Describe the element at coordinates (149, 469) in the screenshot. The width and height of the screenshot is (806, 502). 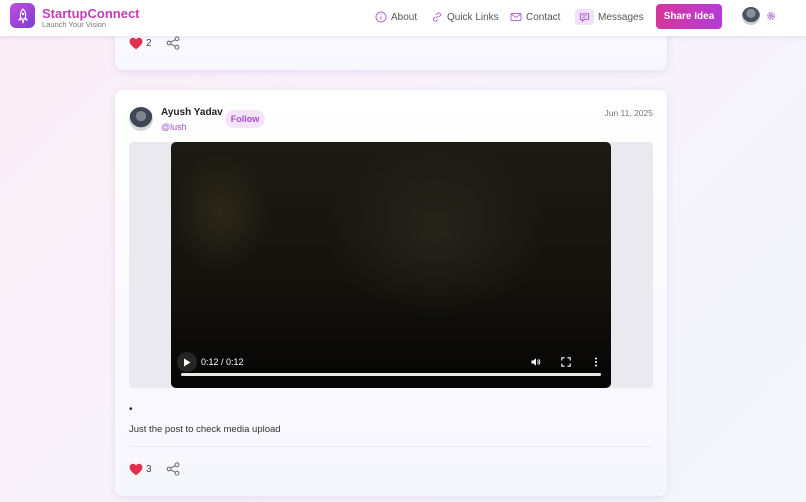
I see `like-count: 3` at that location.